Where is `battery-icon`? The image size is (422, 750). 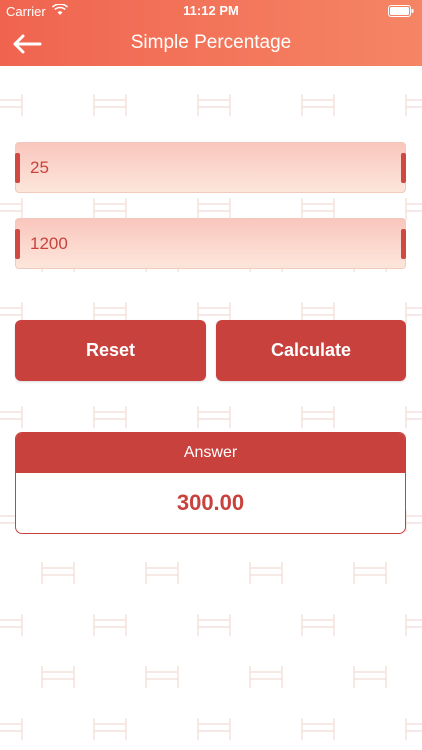
battery-icon is located at coordinates (401, 11).